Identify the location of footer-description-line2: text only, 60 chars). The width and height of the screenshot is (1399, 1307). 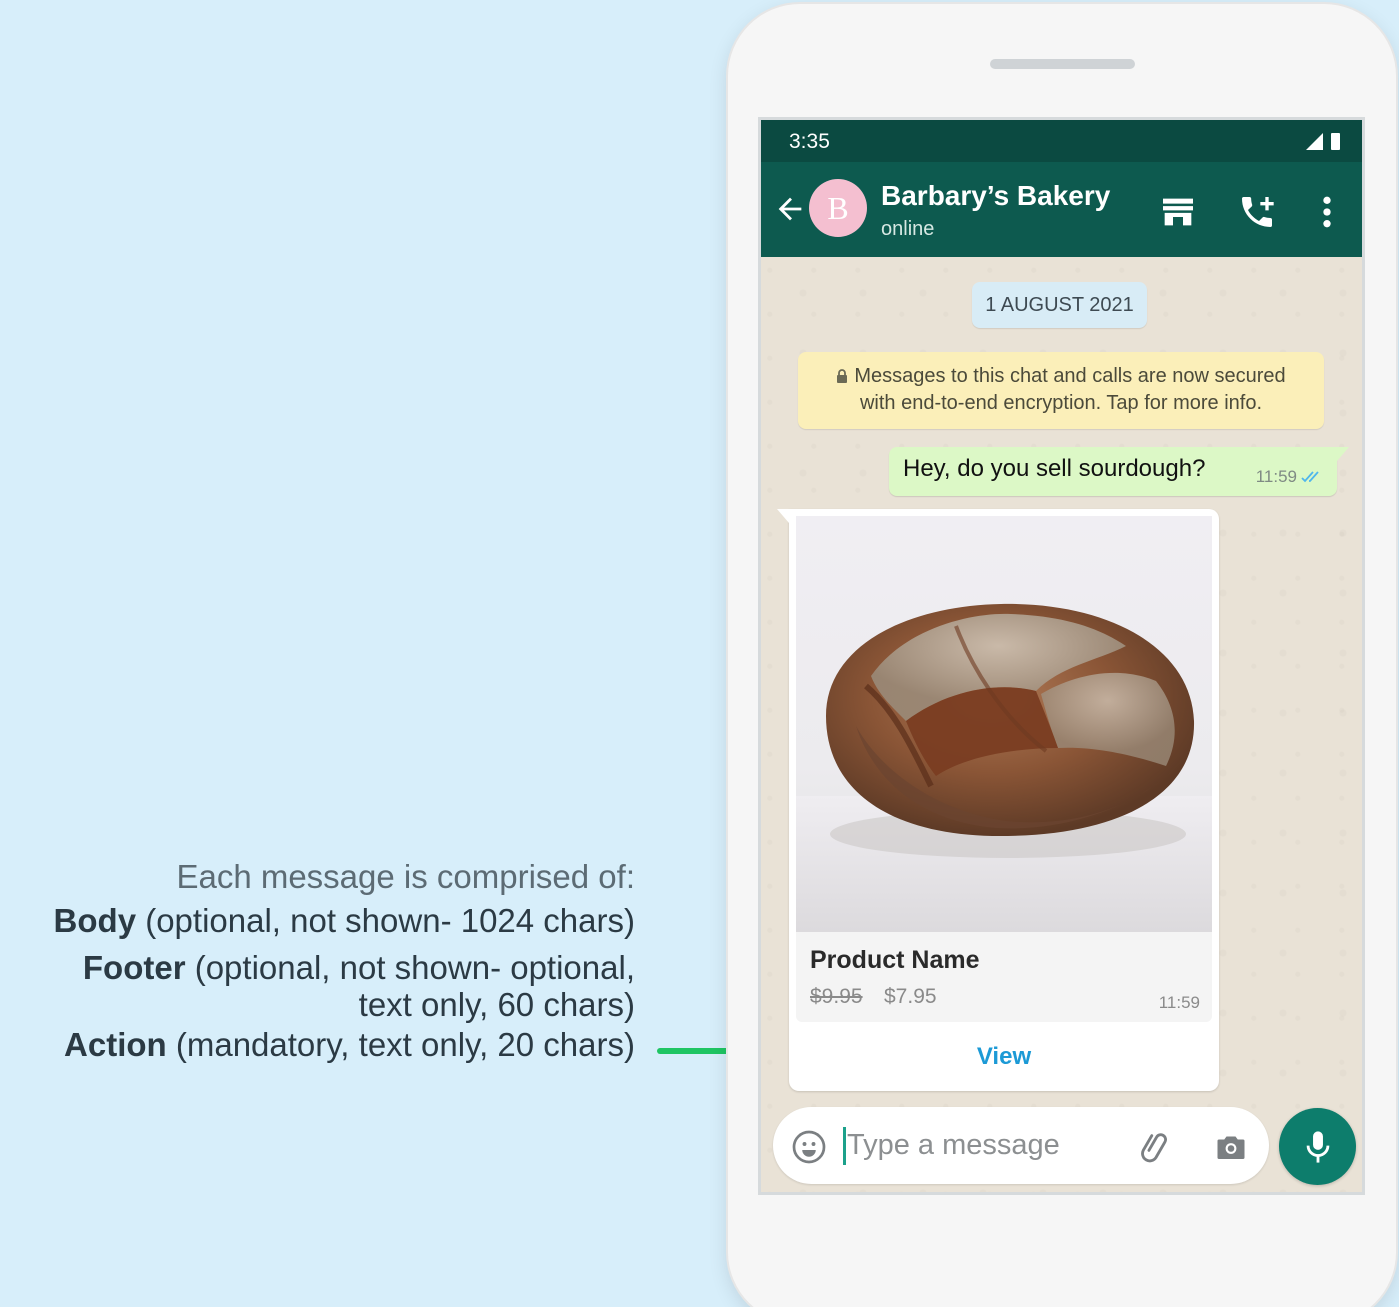
(496, 1004).